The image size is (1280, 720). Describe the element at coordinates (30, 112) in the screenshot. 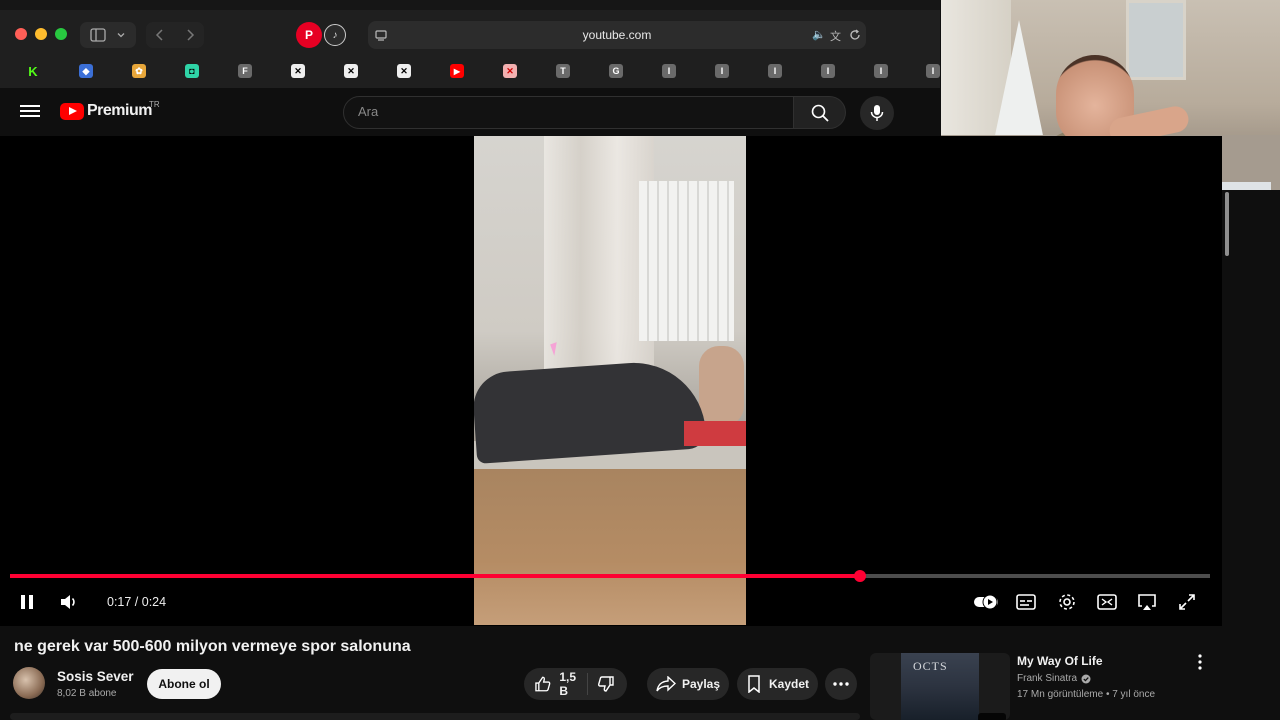

I see `menu-icon` at that location.